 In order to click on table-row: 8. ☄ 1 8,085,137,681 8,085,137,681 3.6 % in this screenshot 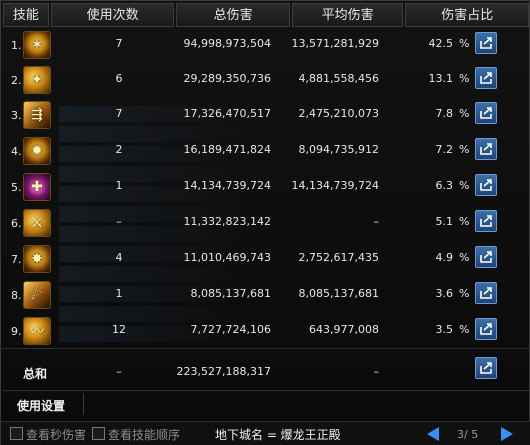, I will do `click(265, 295)`.